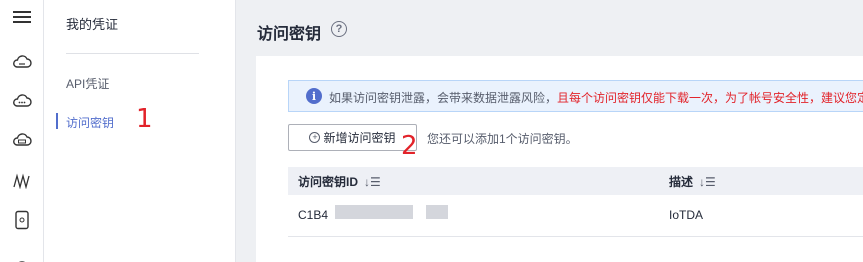 This screenshot has width=863, height=262. I want to click on notice-main-text: 如果访问密钥泄露，会带来数据泄露风险，, so click(443, 98).